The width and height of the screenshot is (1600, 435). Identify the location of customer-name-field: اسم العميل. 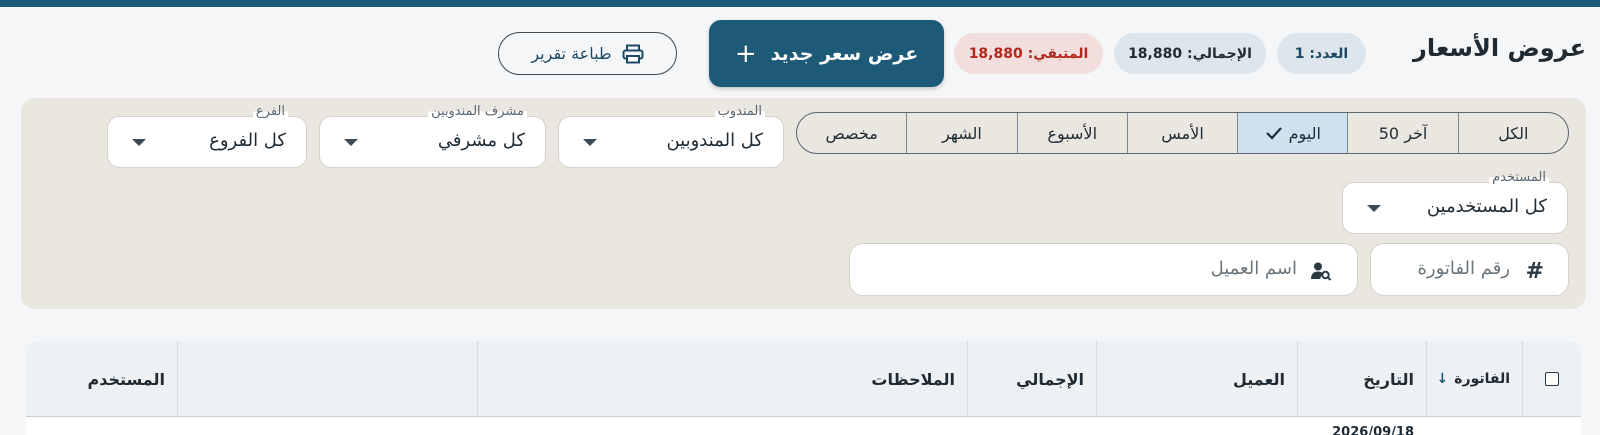
(1103, 269).